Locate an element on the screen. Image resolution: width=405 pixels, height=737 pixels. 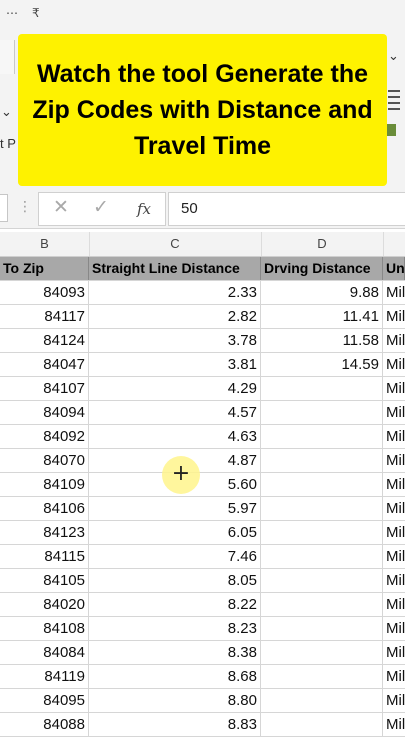
straight-line-distance-cell: 8.23 is located at coordinates (175, 628).